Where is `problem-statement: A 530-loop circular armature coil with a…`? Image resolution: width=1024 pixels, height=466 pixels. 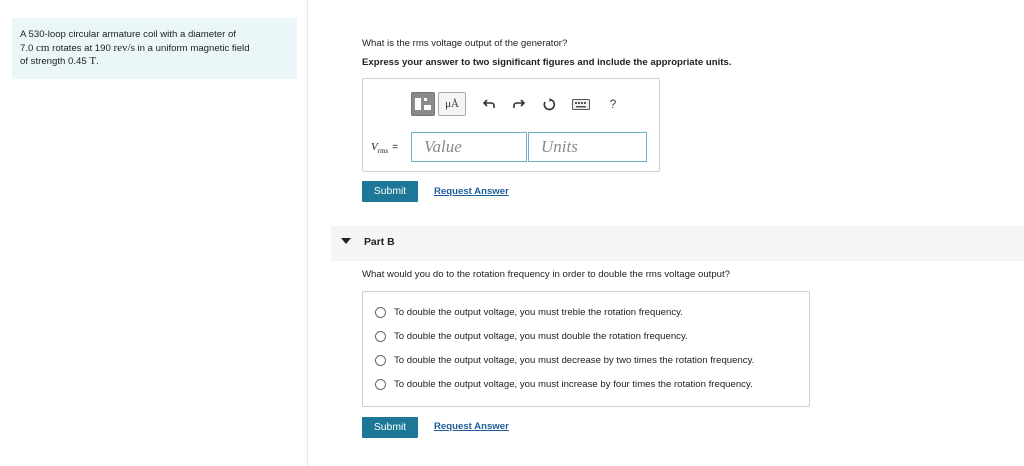
problem-statement: A 530-loop circular armature coil with a… is located at coordinates (154, 48).